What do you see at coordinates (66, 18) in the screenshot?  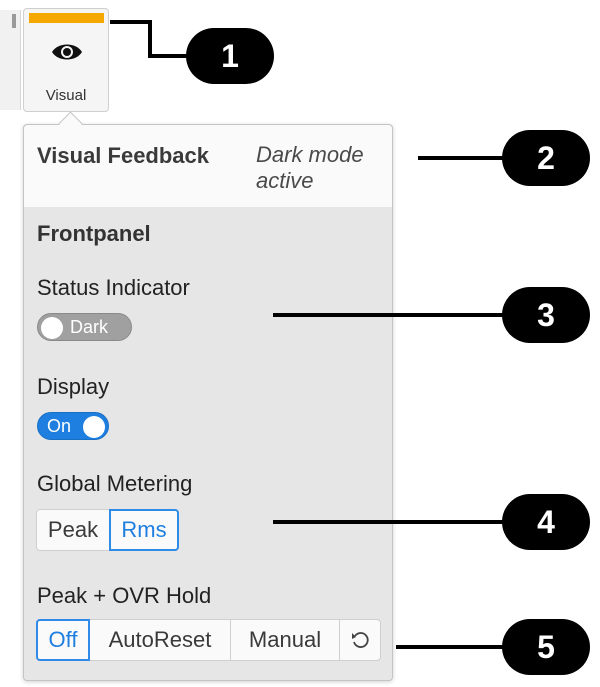 I see `tab-accent-bar` at bounding box center [66, 18].